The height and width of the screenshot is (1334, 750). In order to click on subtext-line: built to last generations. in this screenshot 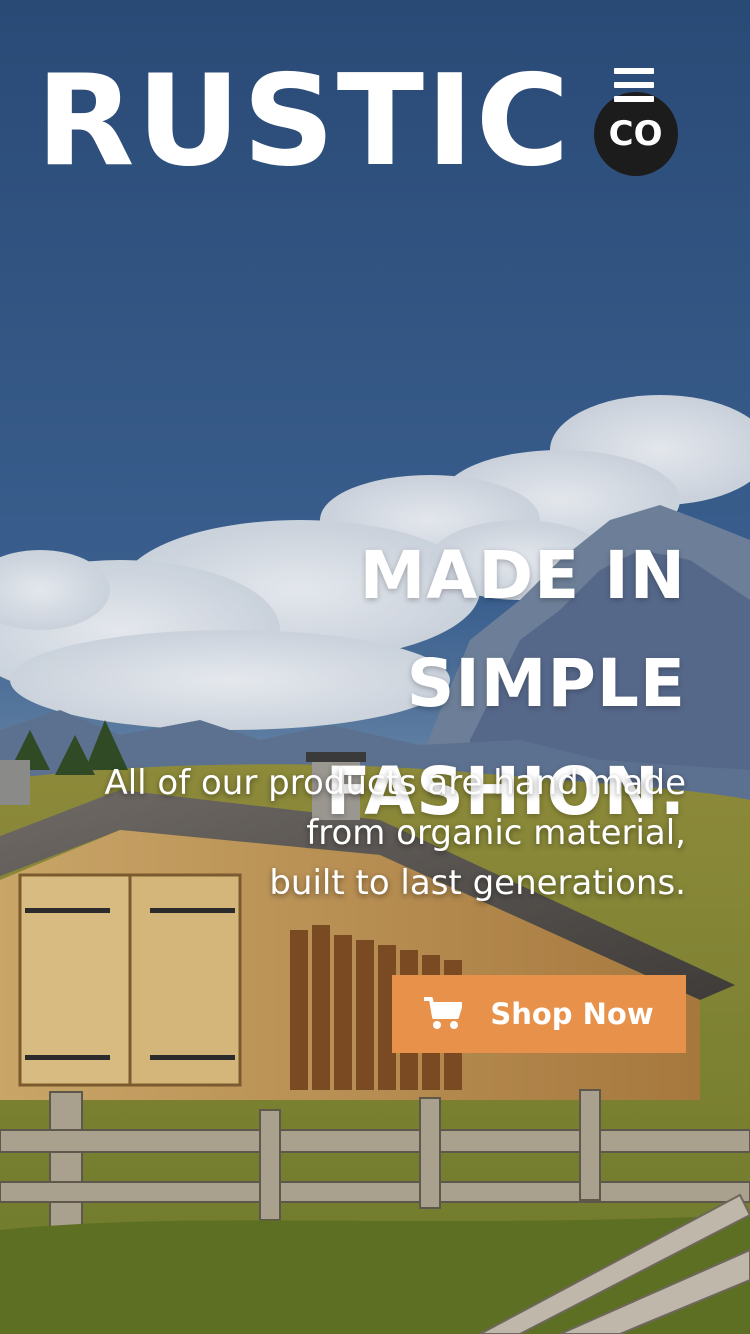, I will do `click(477, 883)`.